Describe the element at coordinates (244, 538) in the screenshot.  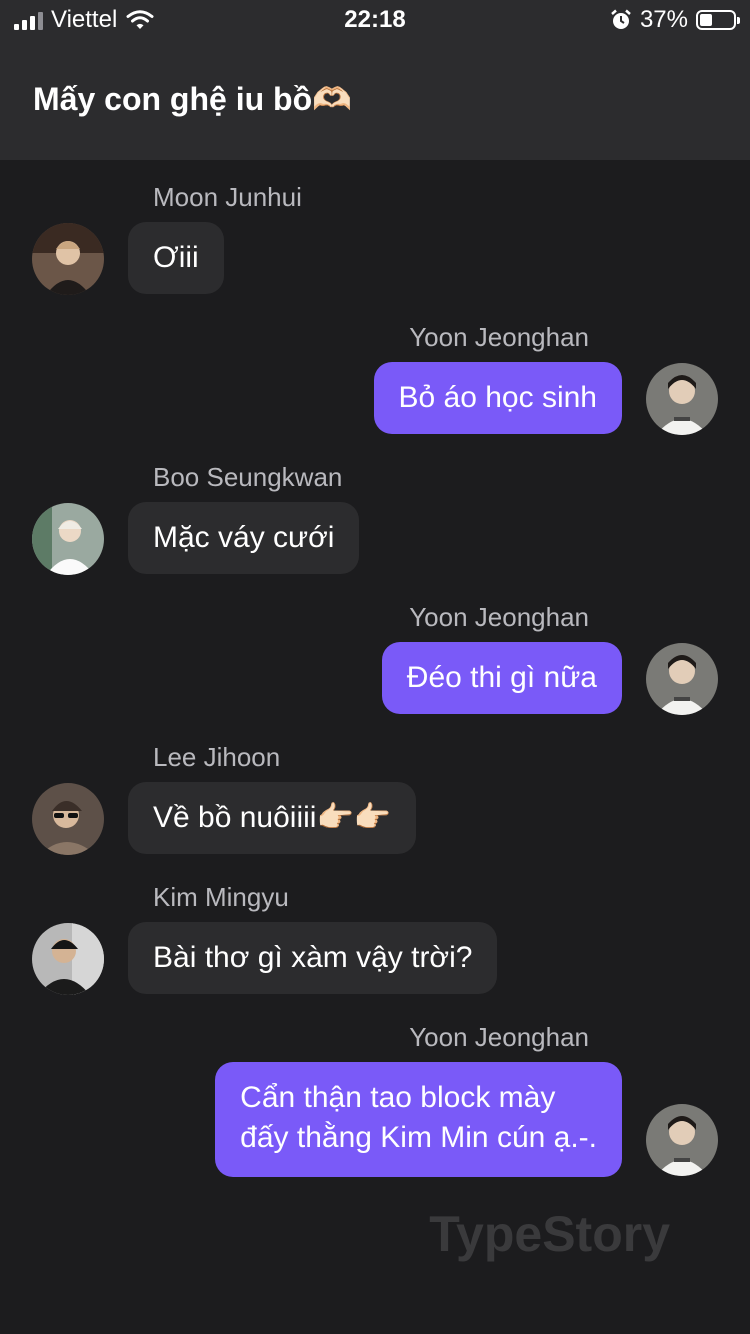
I see `message-bubble: Mặc váy cưới` at that location.